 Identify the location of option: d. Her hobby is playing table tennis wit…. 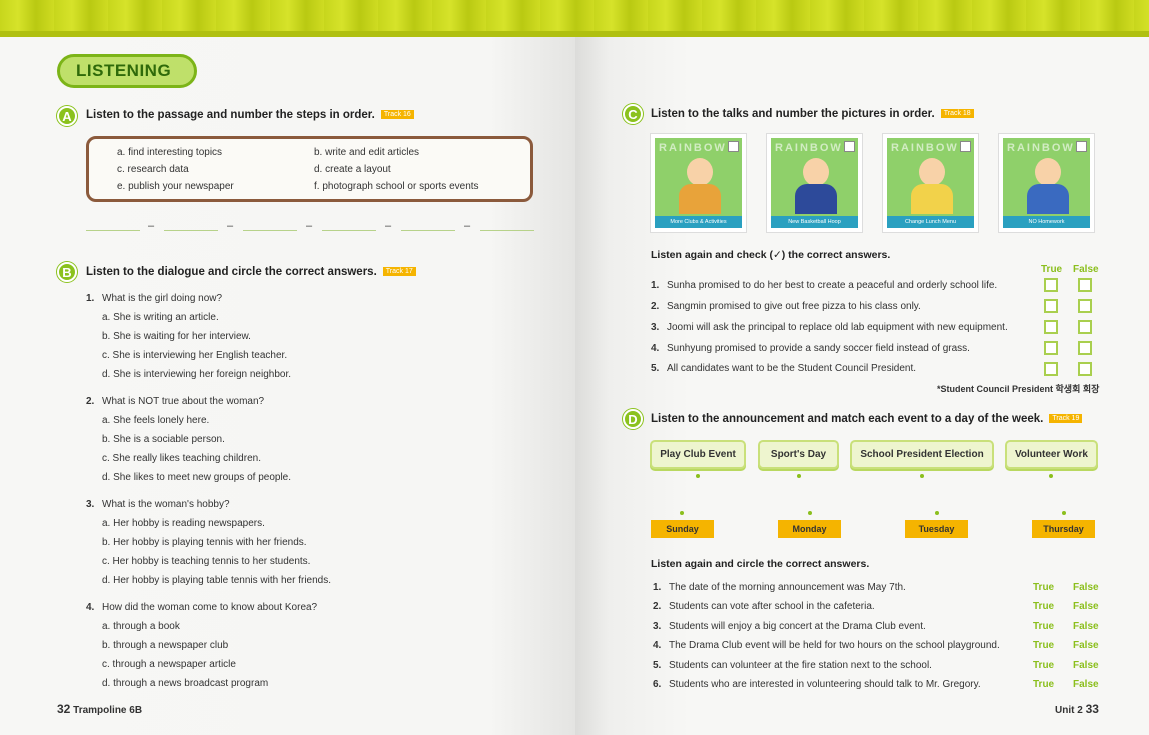
(216, 580).